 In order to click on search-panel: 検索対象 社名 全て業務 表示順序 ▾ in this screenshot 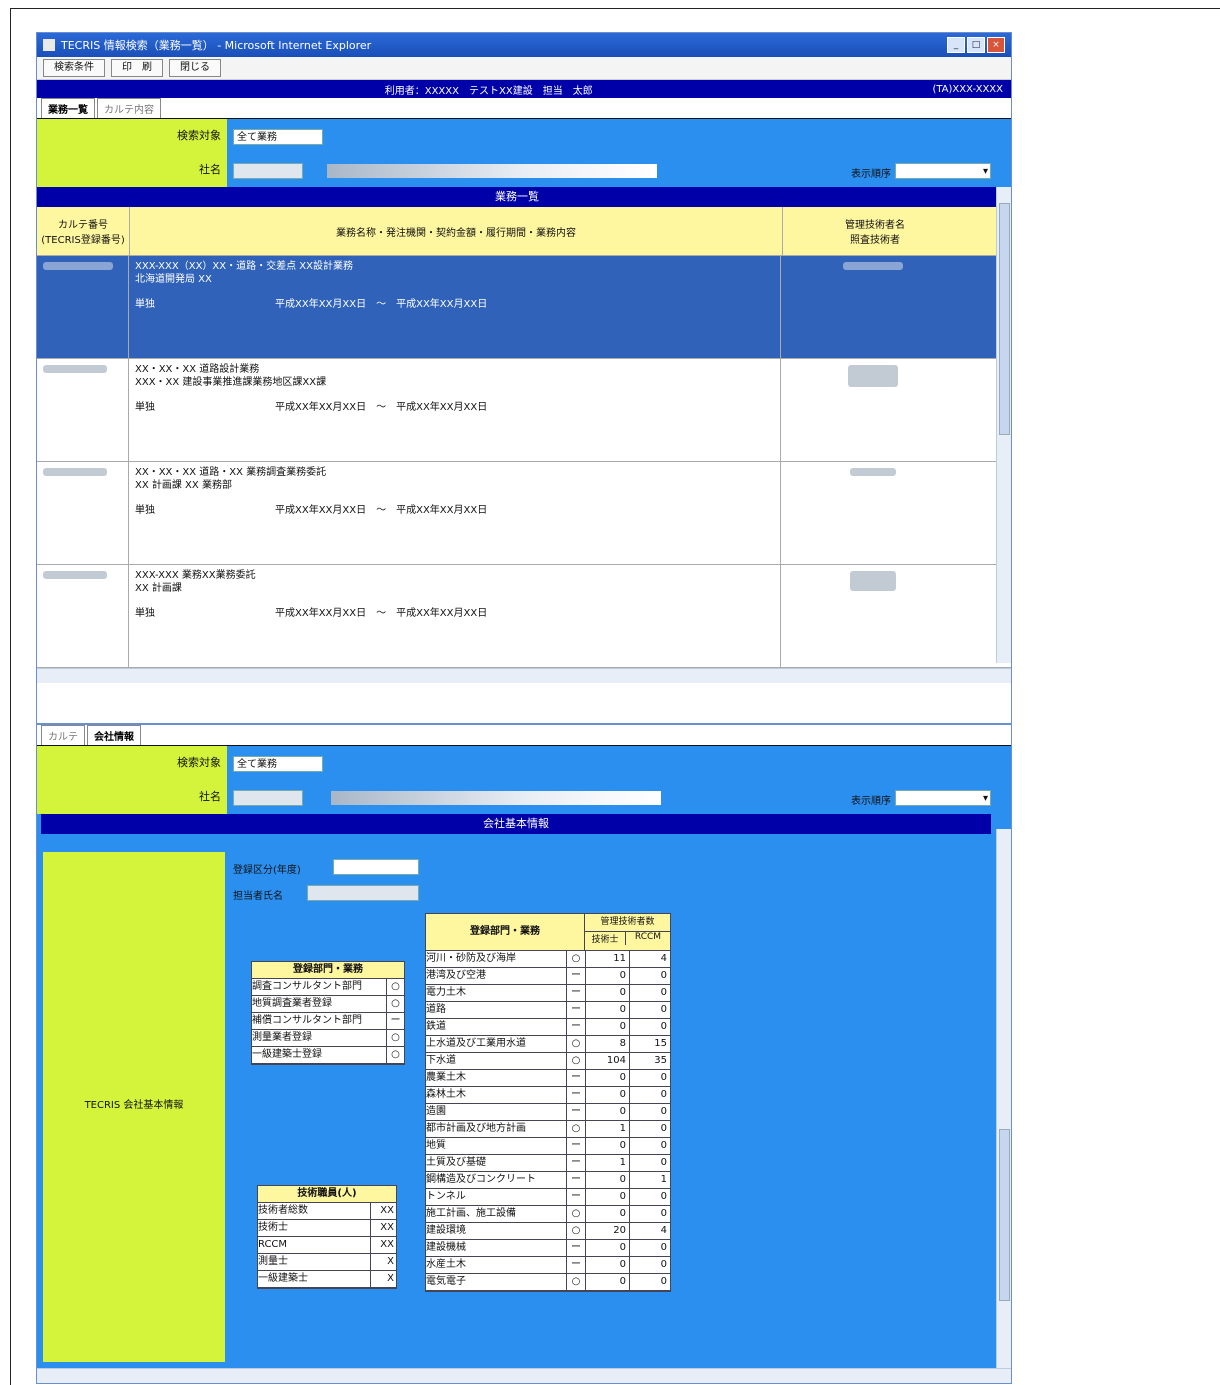, I will do `click(524, 780)`.